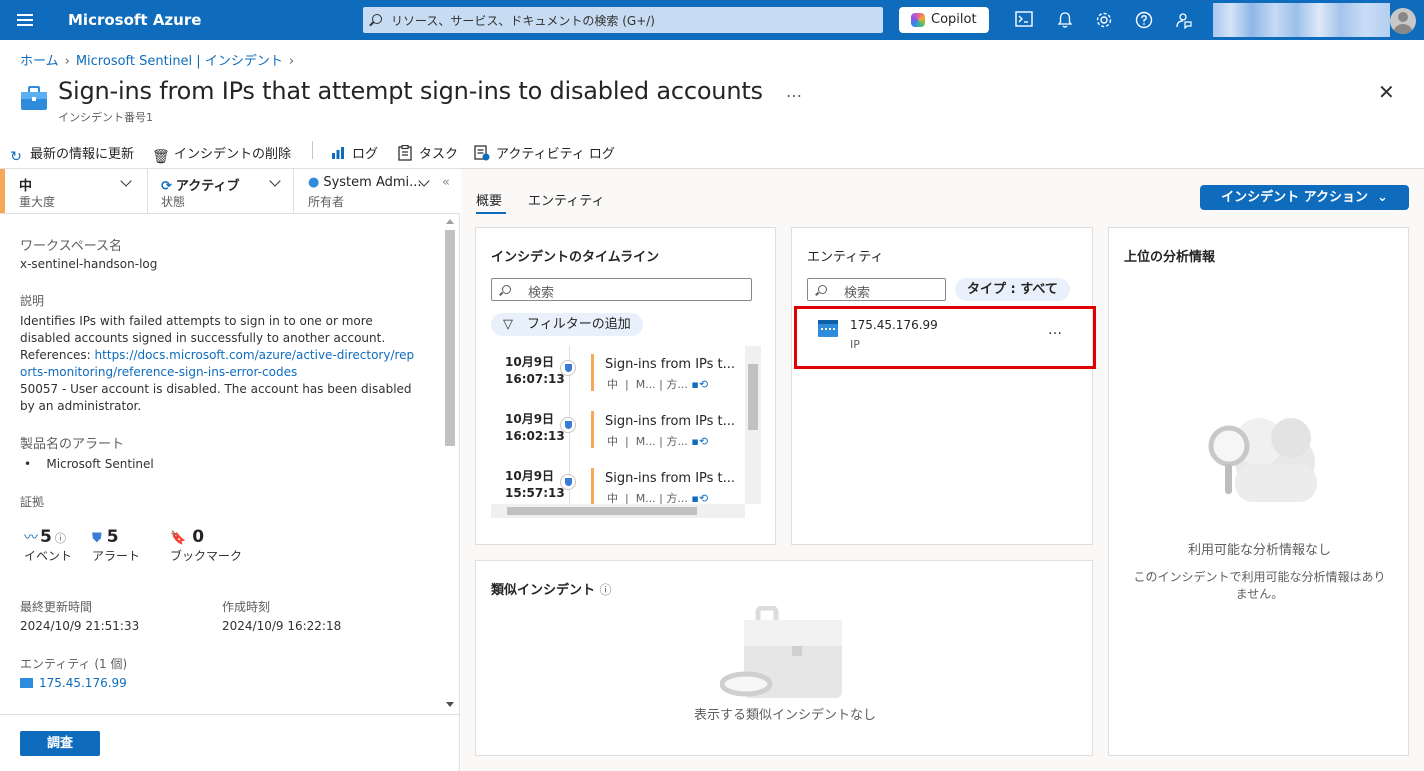  I want to click on incident-action-label: インシデント アクション, so click(1294, 197).